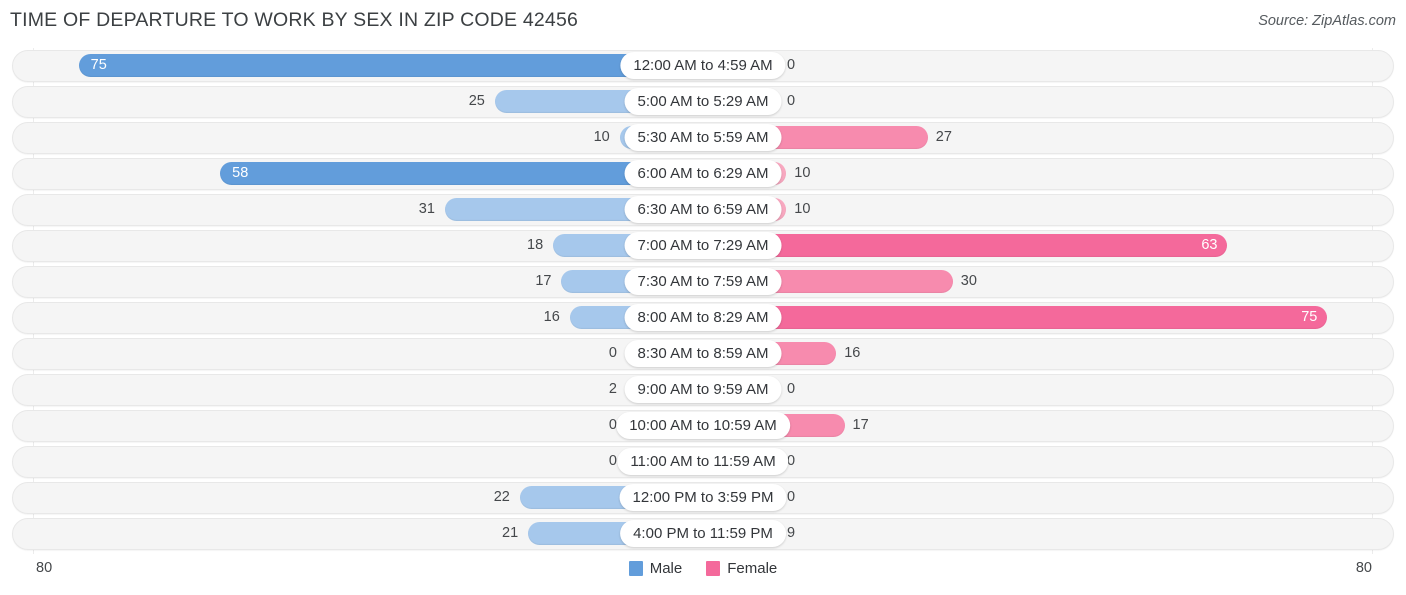 The image size is (1406, 595). I want to click on value-label-female: 9, so click(791, 533).